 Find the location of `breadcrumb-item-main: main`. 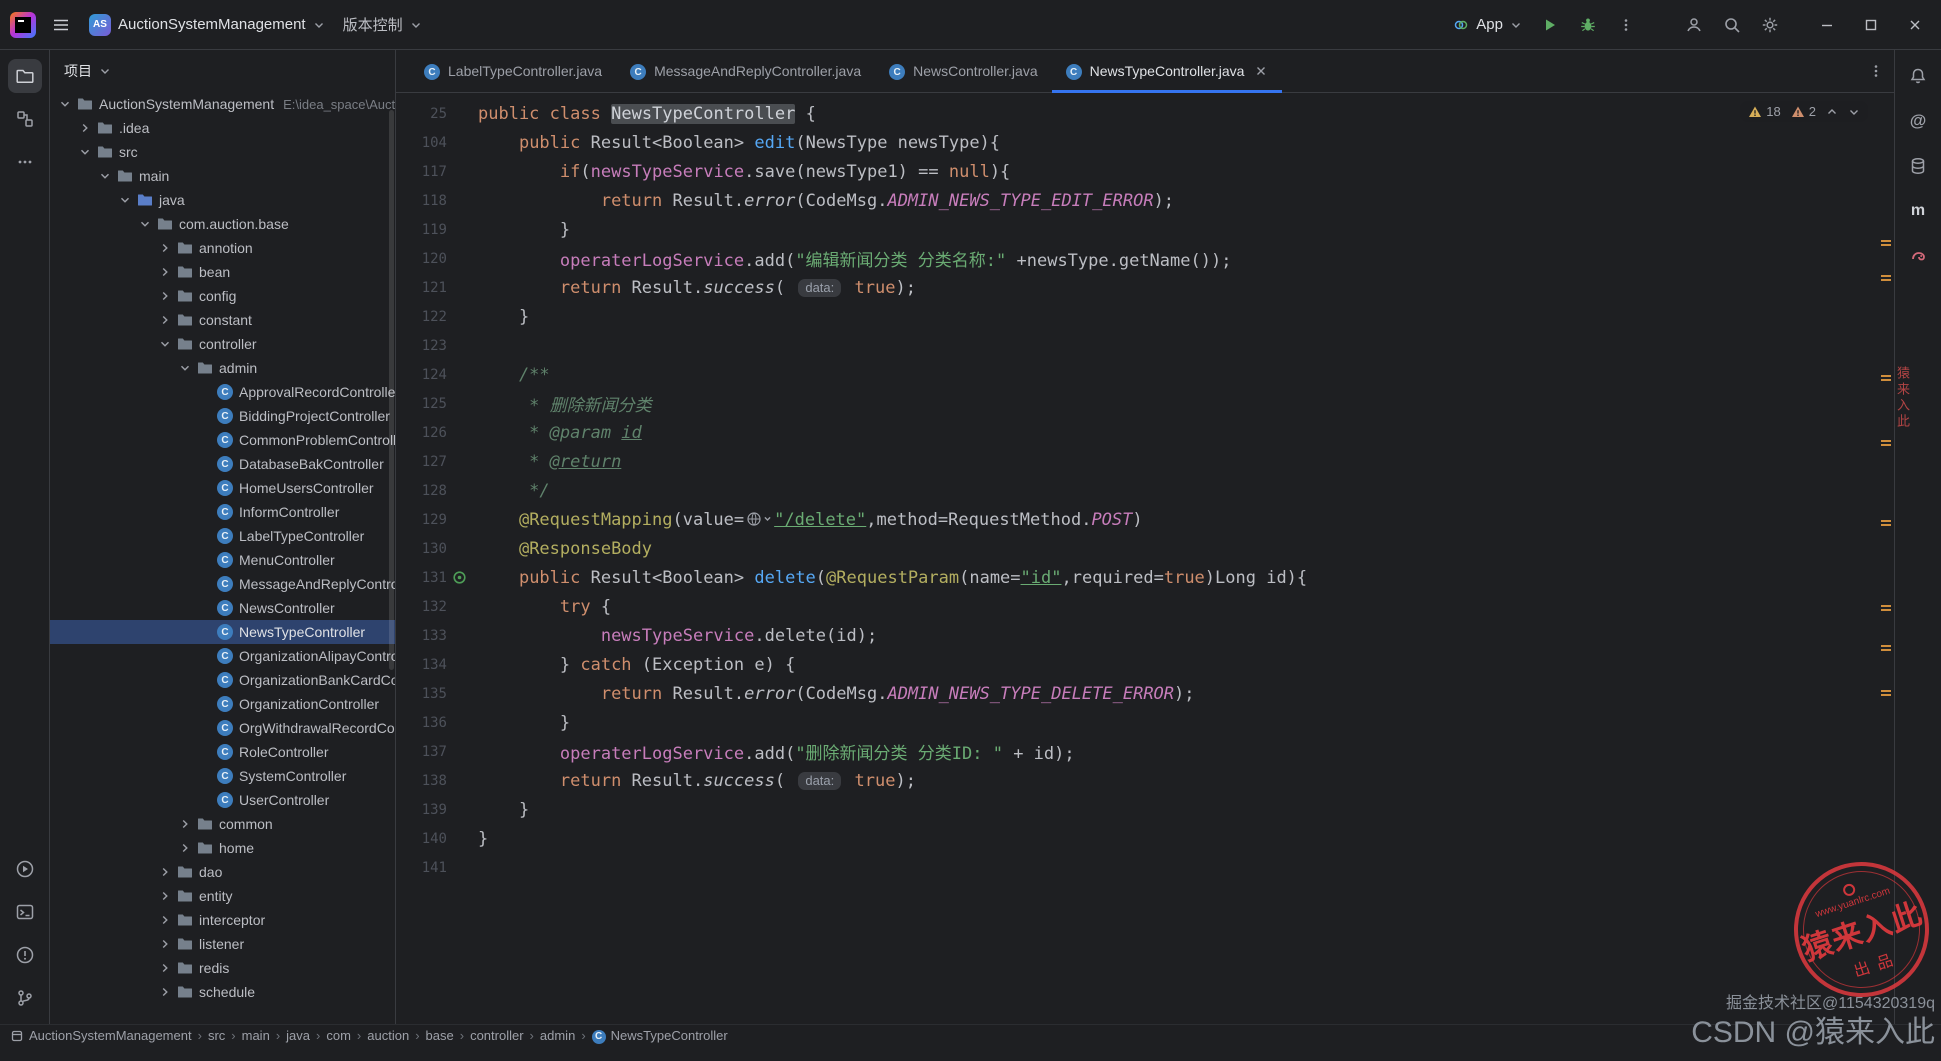

breadcrumb-item-main: main is located at coordinates (256, 1035).